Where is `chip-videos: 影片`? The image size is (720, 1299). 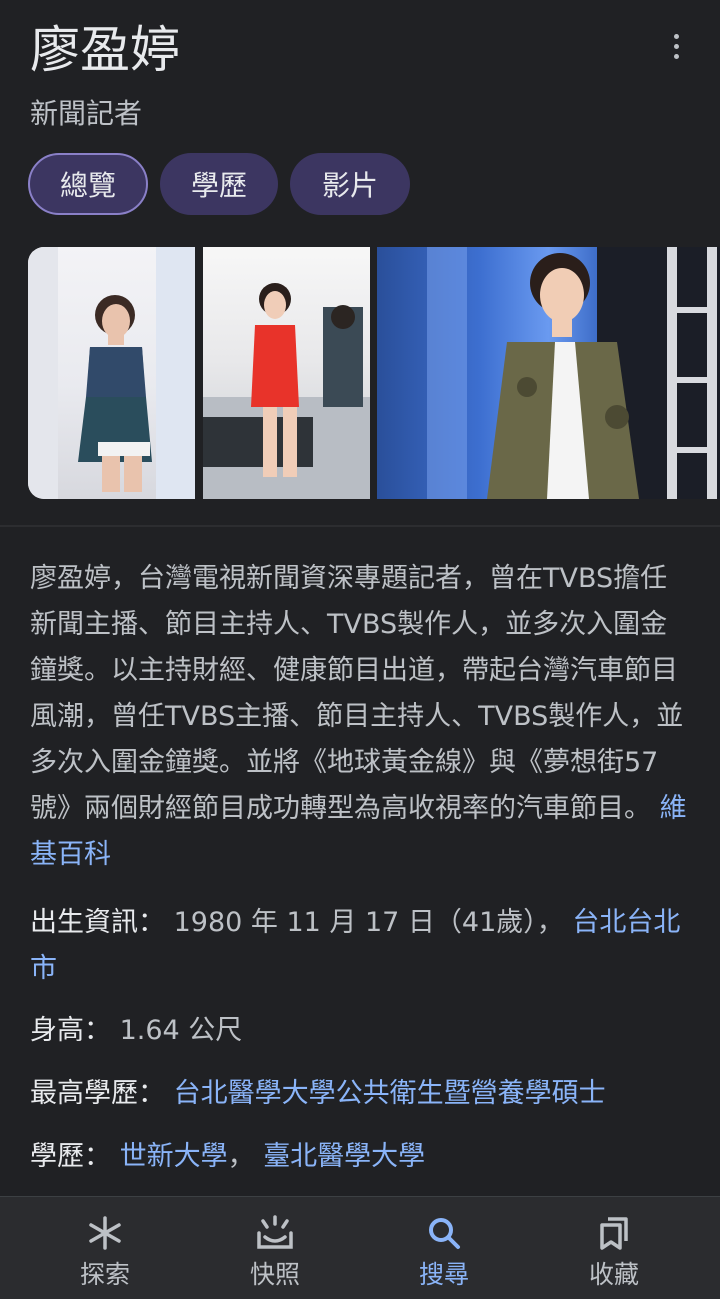
chip-videos: 影片 is located at coordinates (350, 184).